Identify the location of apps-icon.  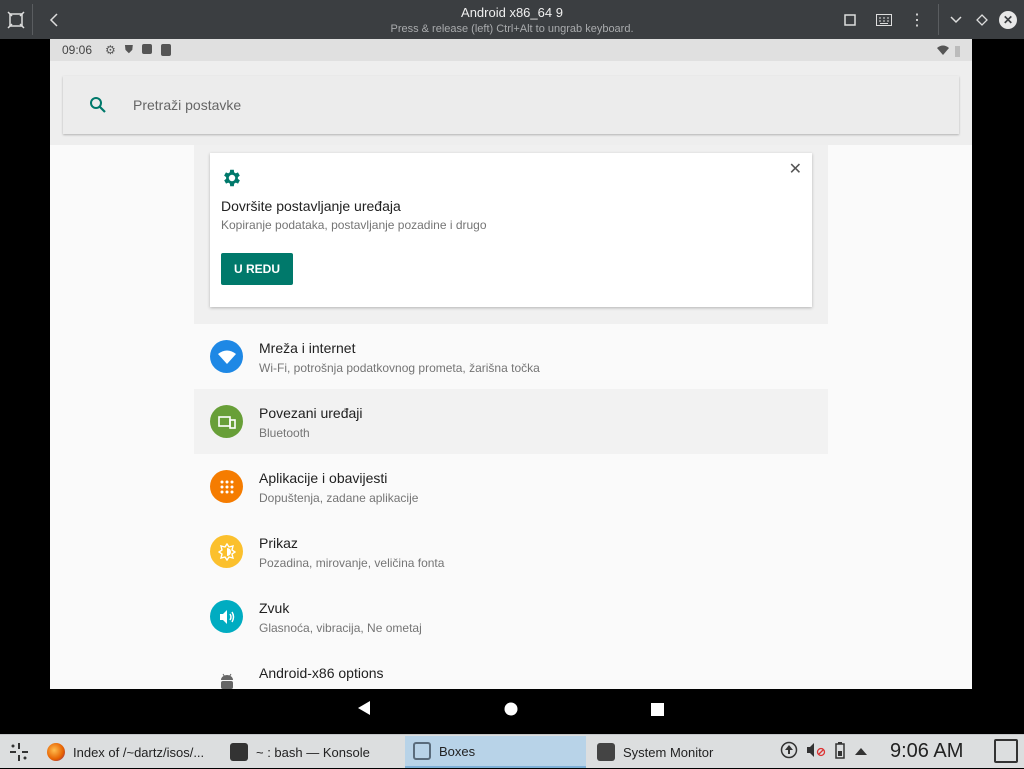
(226, 486).